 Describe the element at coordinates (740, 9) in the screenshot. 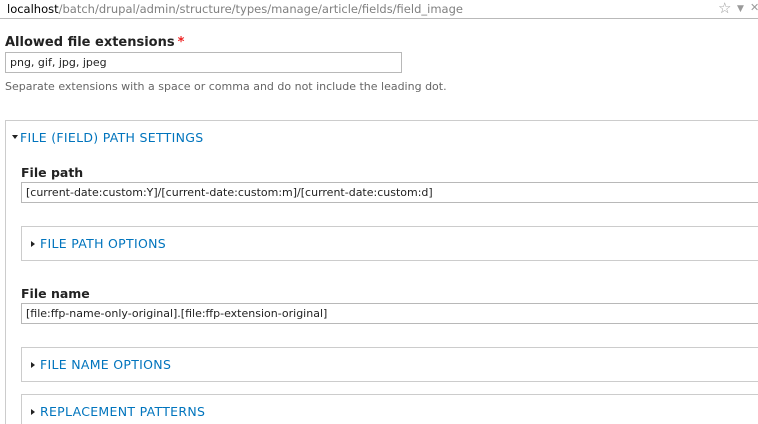

I see `dropdown-icon: ▼` at that location.